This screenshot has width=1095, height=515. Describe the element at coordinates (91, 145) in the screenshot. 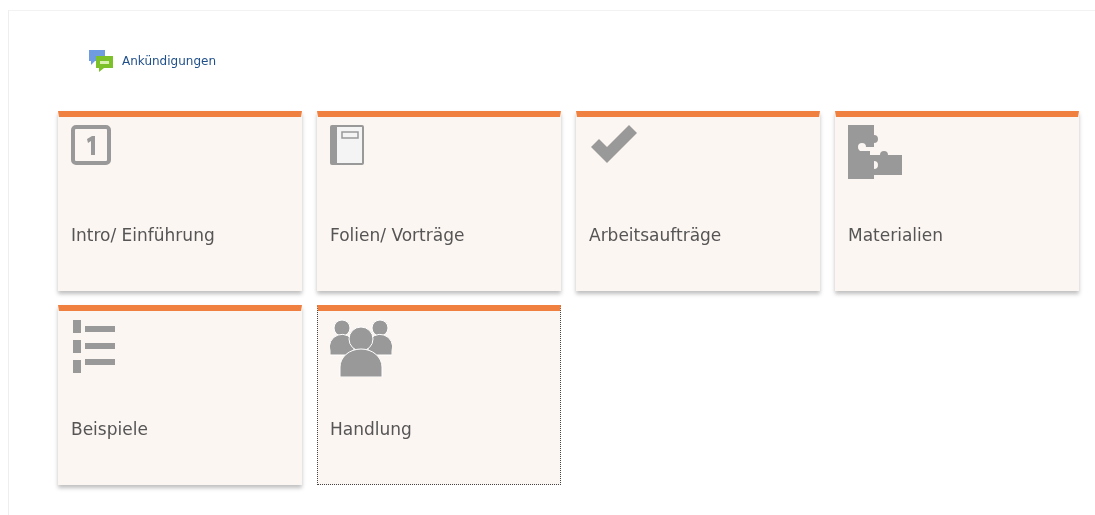

I see `numbered-square-icon` at that location.